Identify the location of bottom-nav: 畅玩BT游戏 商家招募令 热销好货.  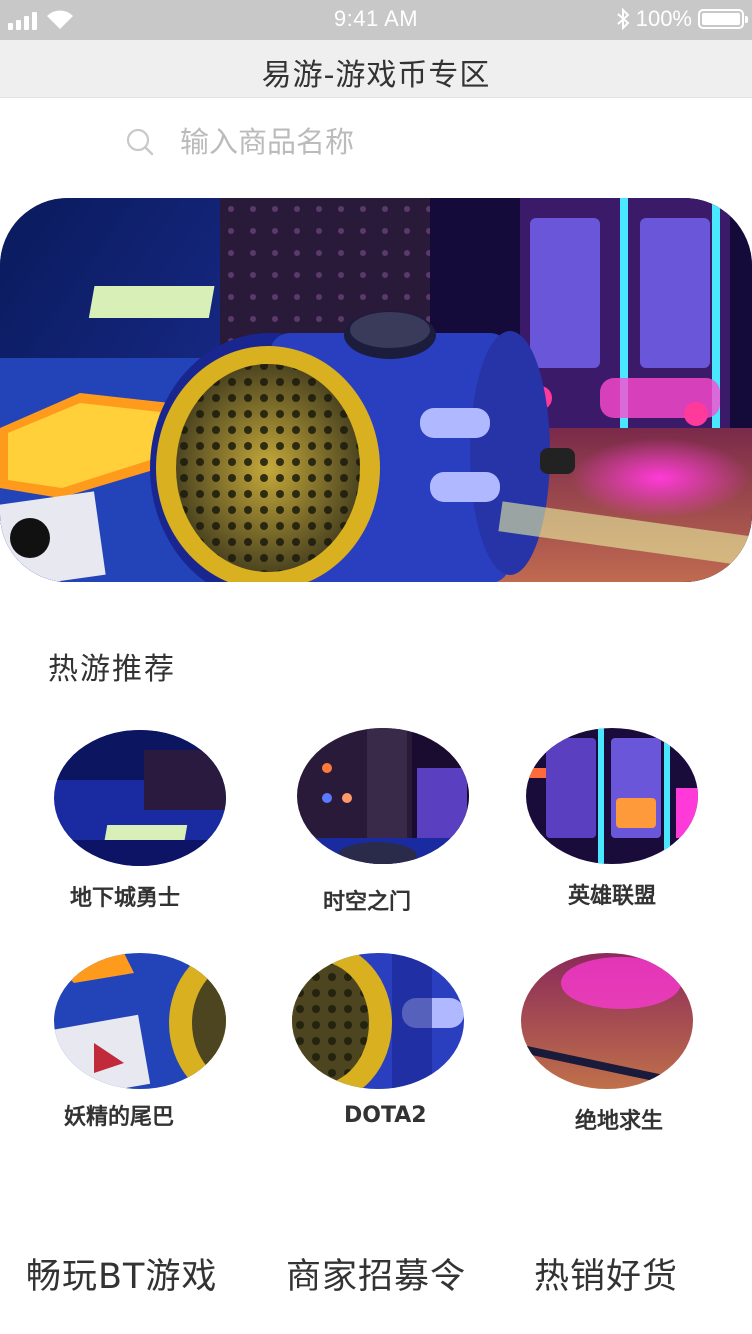
(376, 1273).